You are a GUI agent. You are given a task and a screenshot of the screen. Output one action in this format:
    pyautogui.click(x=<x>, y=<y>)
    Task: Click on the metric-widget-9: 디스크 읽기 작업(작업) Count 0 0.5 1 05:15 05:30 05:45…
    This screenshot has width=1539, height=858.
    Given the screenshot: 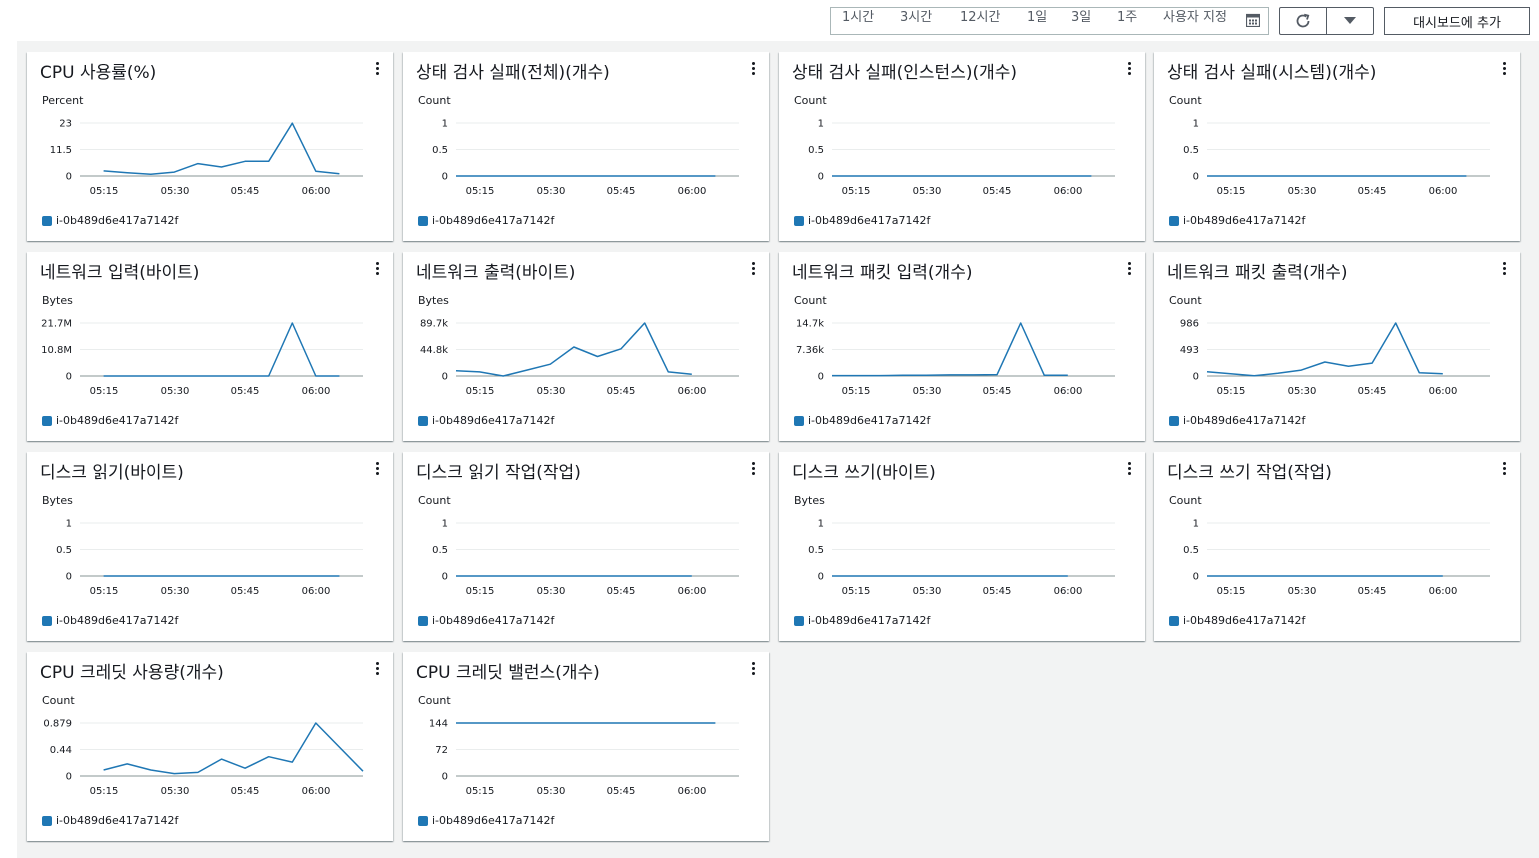 What is the action you would take?
    pyautogui.click(x=586, y=546)
    